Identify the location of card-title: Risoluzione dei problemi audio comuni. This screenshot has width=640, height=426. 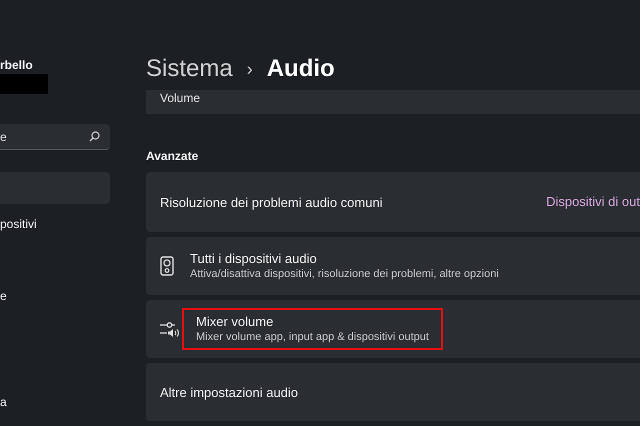
(271, 202).